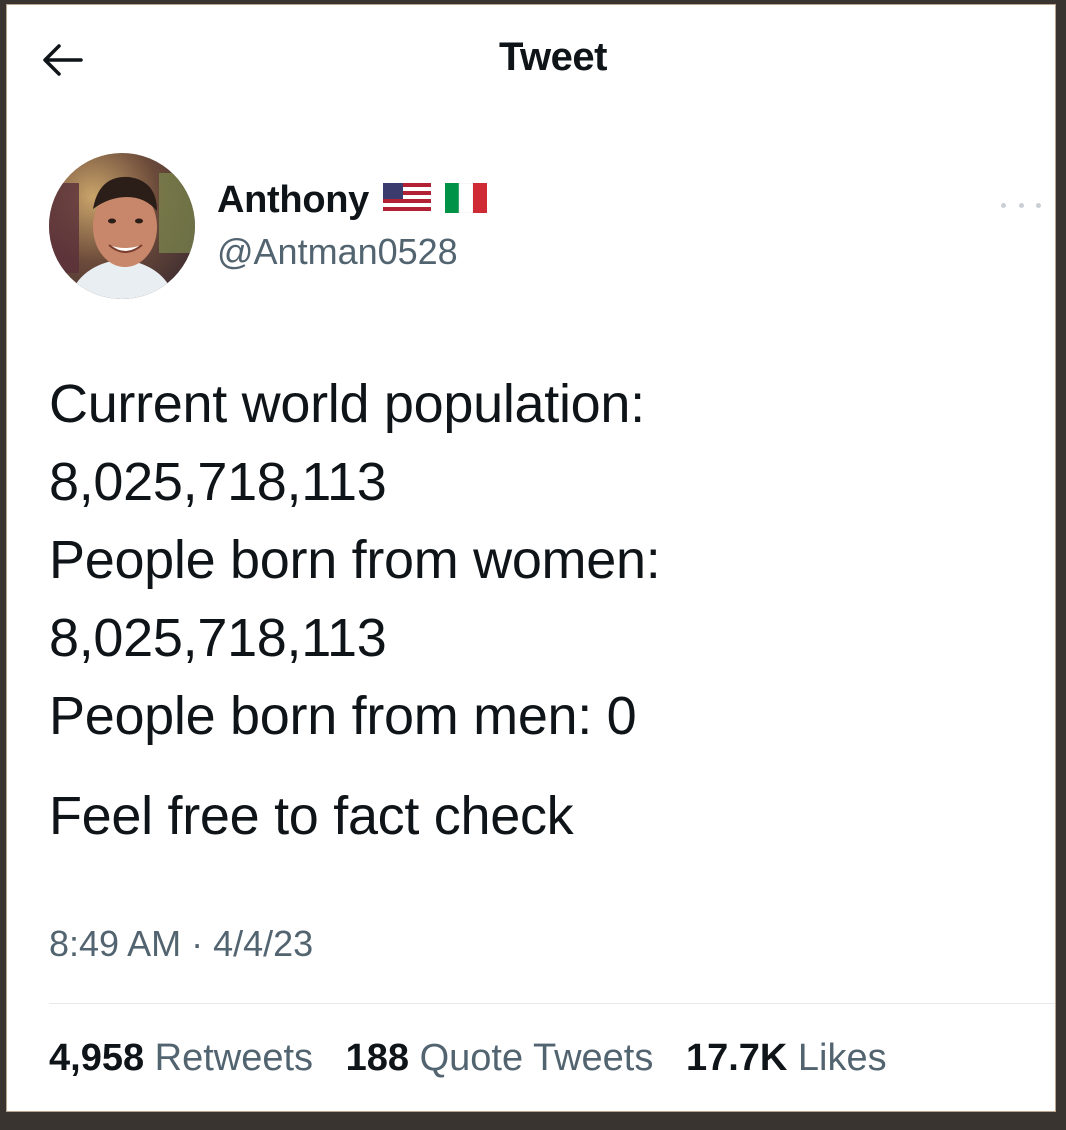 The image size is (1066, 1130). Describe the element at coordinates (181, 944) in the screenshot. I see `tweet-timestamp: 8:49 AM · 4/4/23` at that location.